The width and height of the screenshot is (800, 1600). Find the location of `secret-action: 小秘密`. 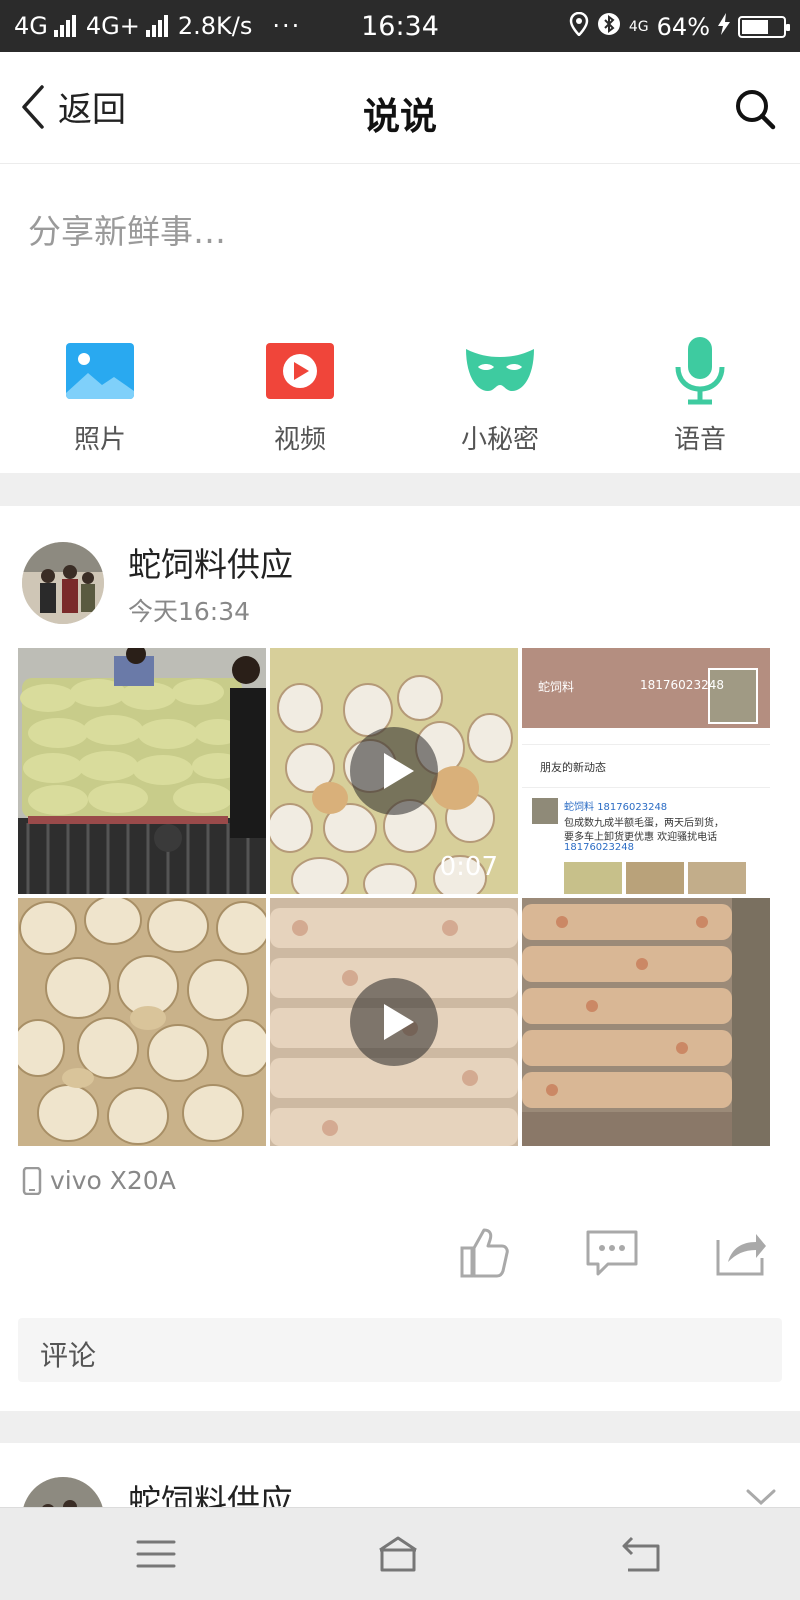

secret-action: 小秘密 is located at coordinates (500, 395).